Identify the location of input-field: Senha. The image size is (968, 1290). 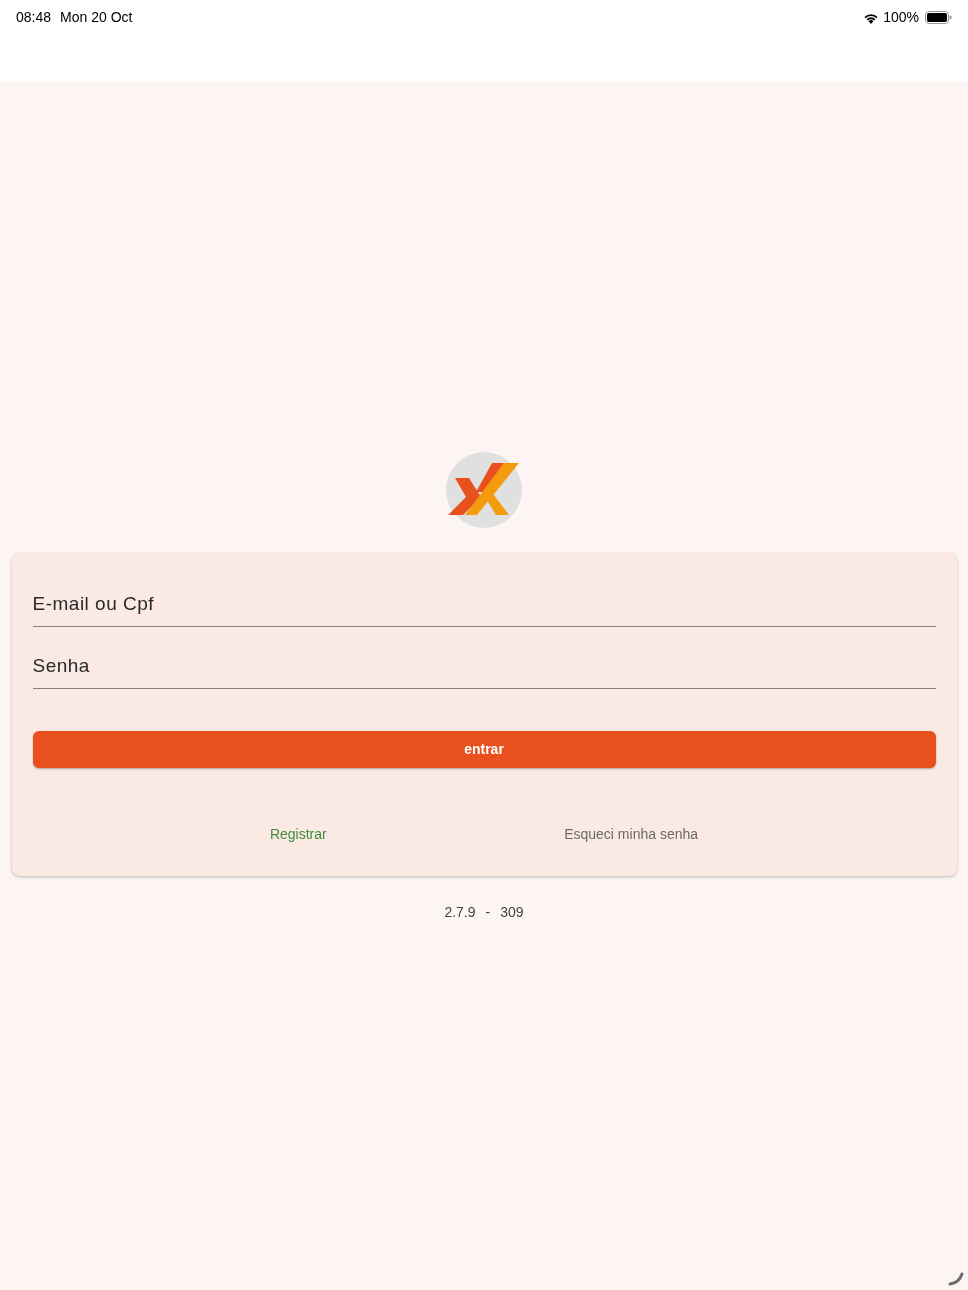
(484, 666).